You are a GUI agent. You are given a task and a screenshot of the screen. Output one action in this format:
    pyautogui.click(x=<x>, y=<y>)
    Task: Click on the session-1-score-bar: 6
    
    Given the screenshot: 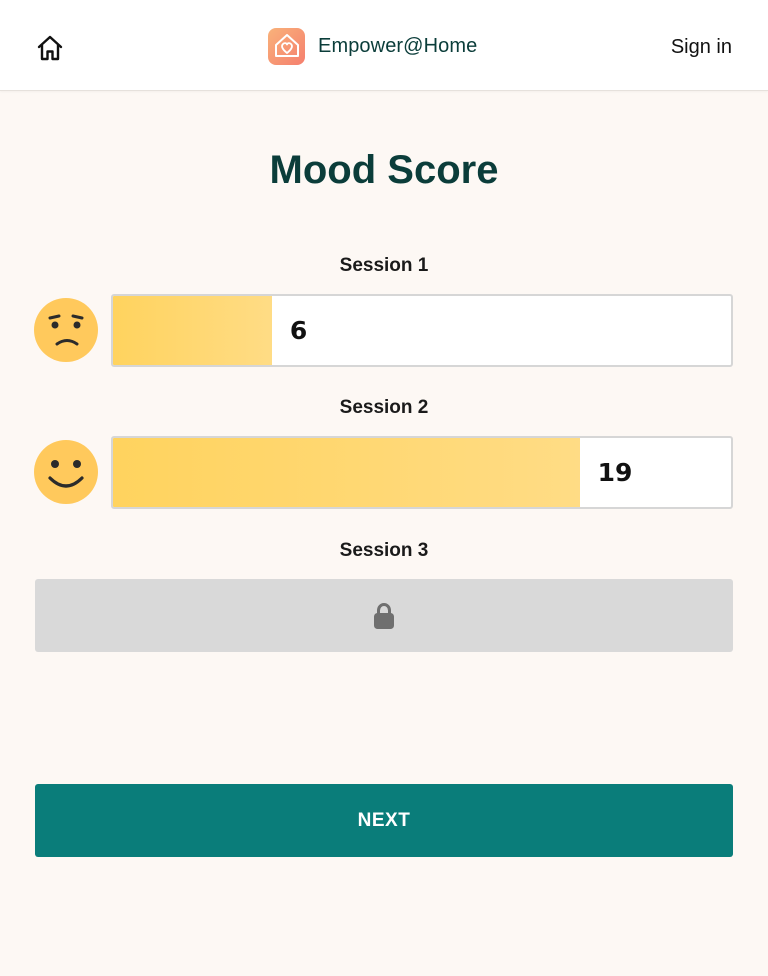 What is the action you would take?
    pyautogui.click(x=422, y=330)
    